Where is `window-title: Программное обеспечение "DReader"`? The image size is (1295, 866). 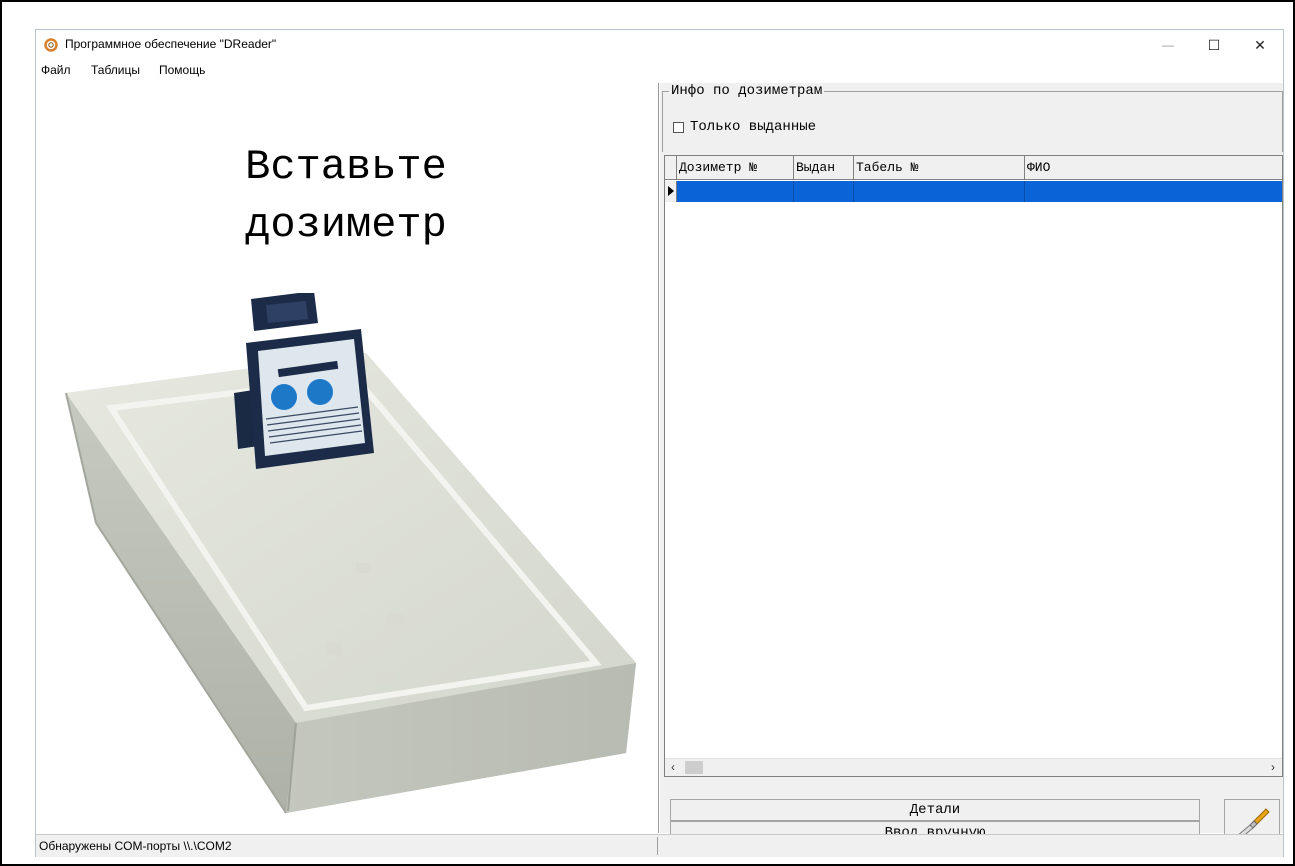 window-title: Программное обеспечение "DReader" is located at coordinates (171, 44).